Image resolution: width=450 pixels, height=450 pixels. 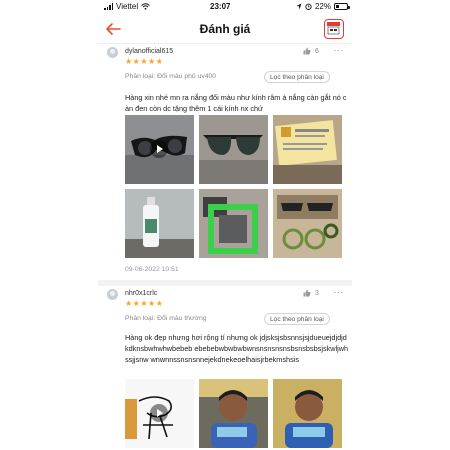 I want to click on like-count: 6, so click(x=317, y=51).